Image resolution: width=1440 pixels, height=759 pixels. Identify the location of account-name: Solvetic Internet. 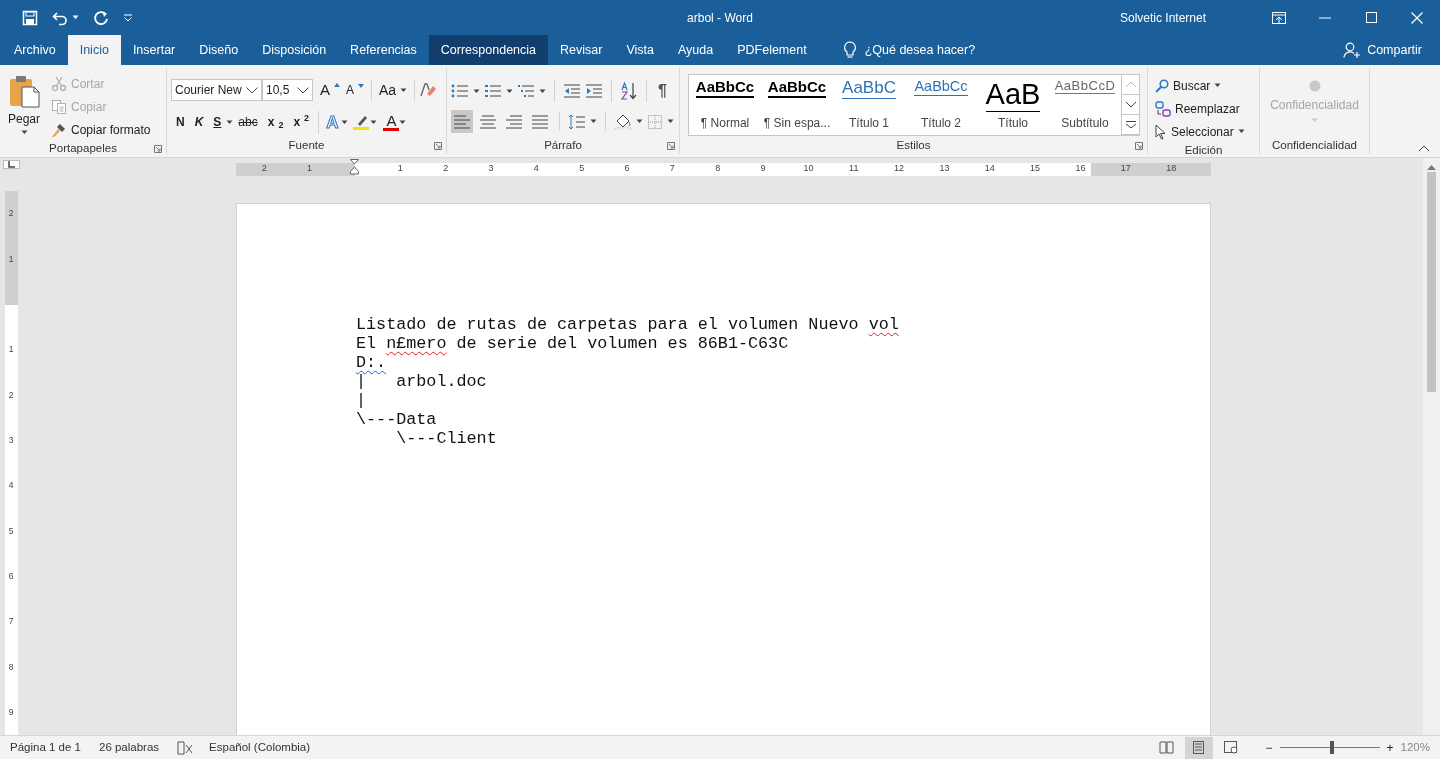
(1162, 17).